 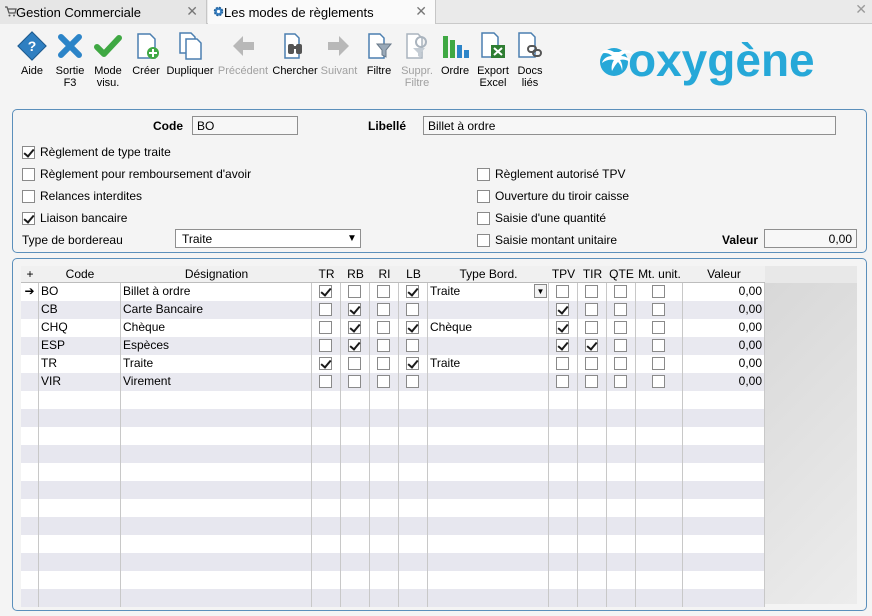 What do you see at coordinates (245, 125) in the screenshot?
I see `code-field: BO` at bounding box center [245, 125].